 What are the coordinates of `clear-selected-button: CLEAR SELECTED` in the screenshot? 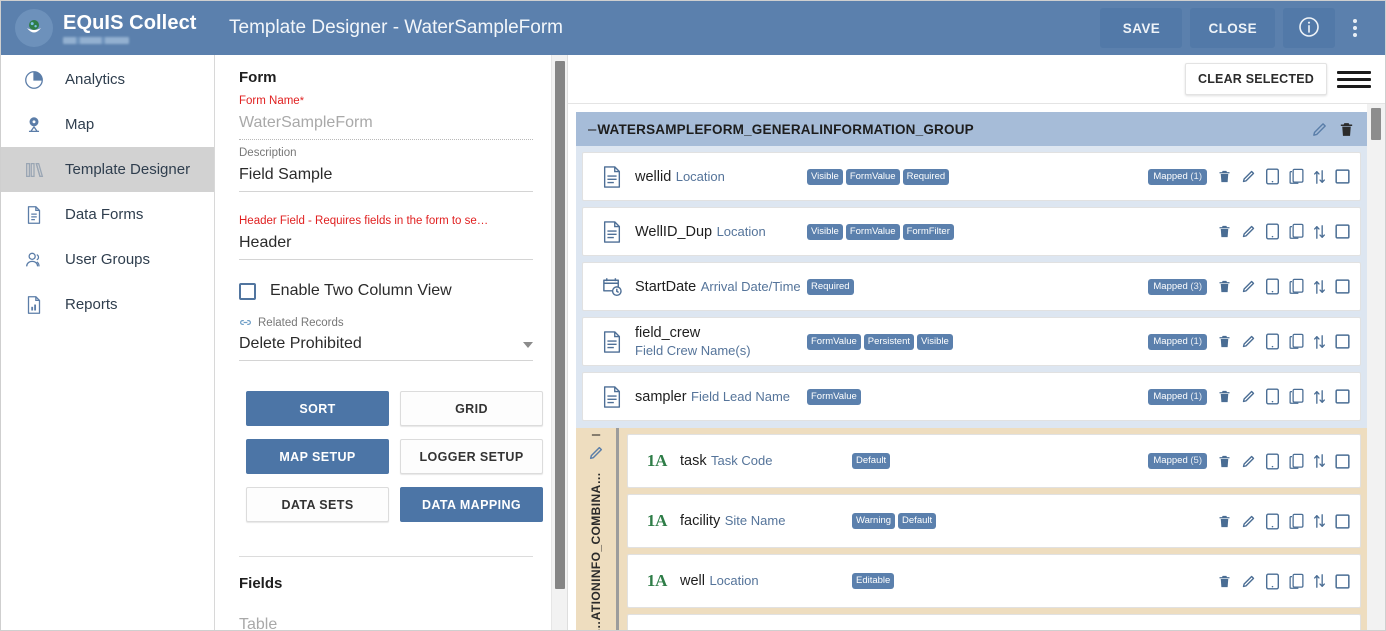 It's located at (1255, 79).